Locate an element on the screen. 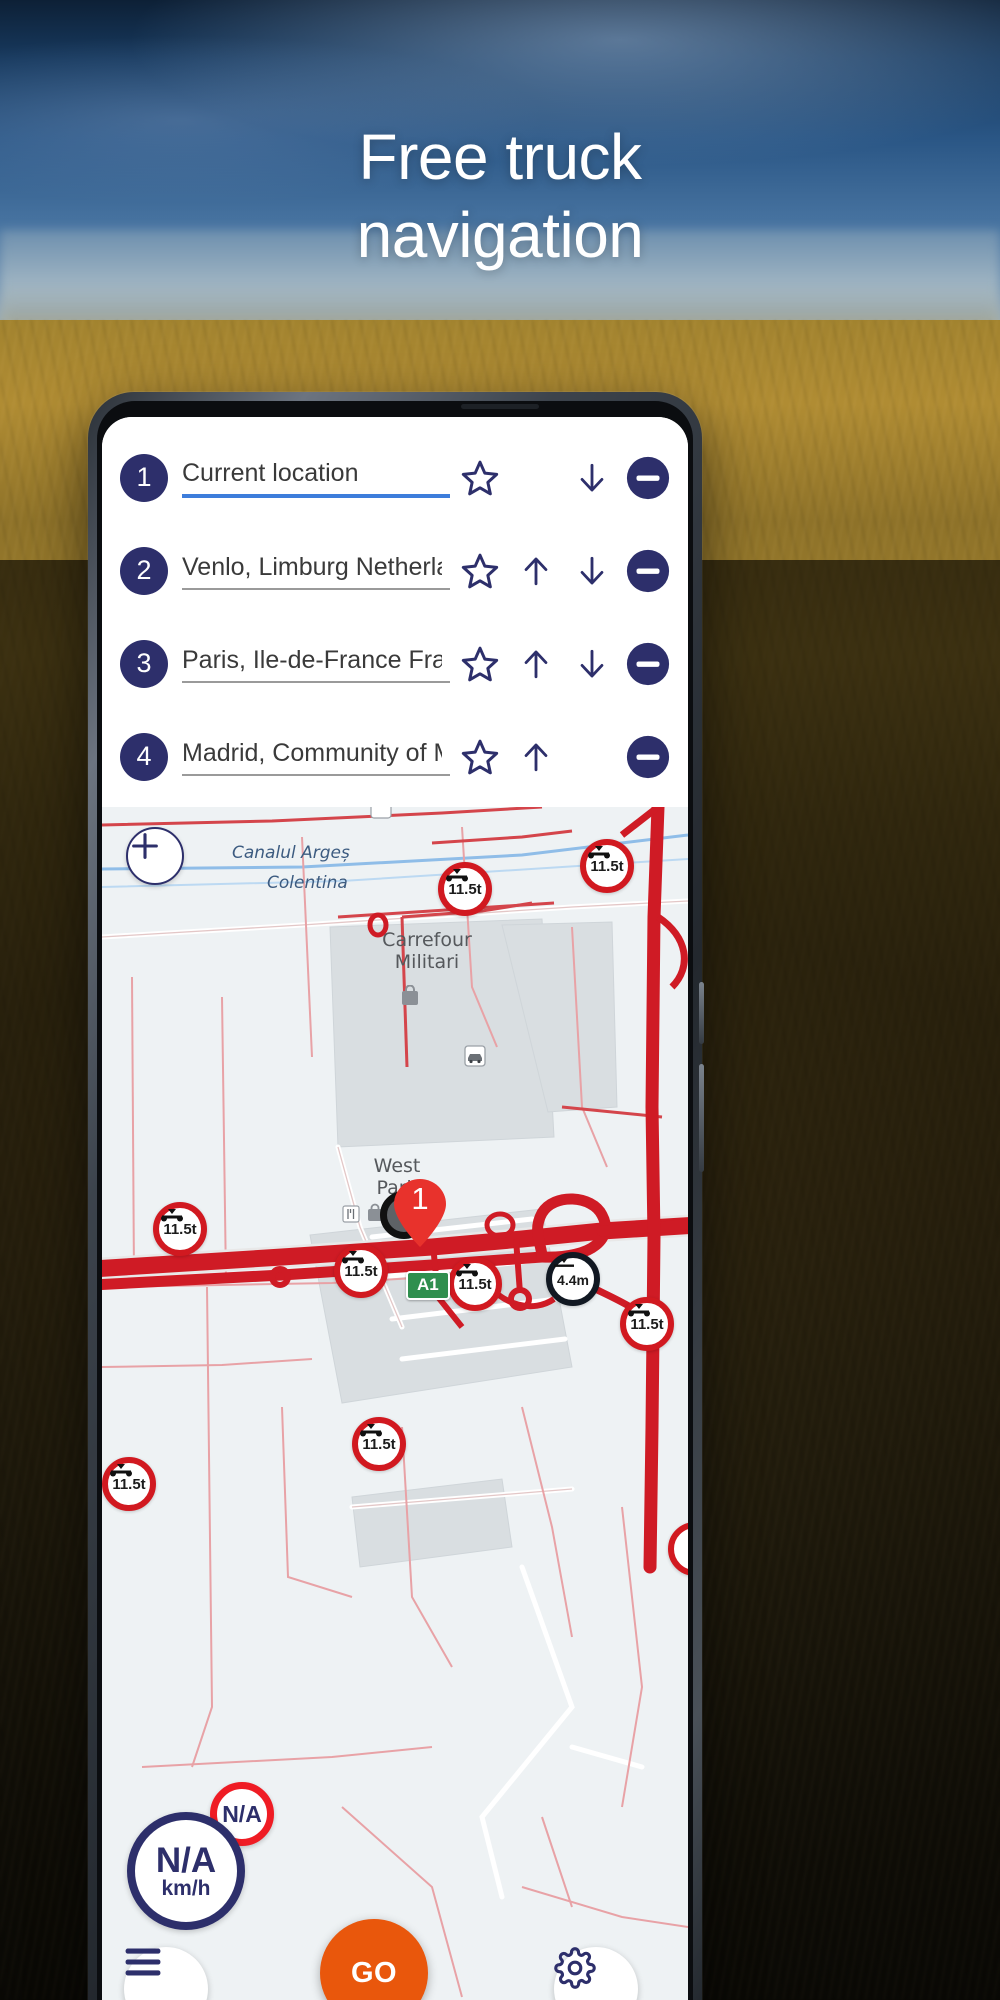 The image size is (1000, 2000). waypoint-underline-active is located at coordinates (316, 495).